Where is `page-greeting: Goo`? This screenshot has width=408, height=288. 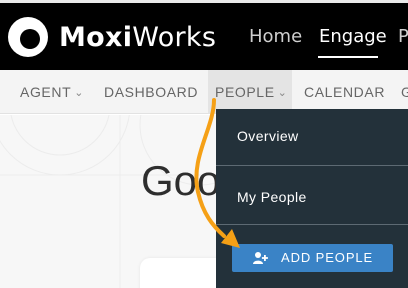 page-greeting: Goo is located at coordinates (181, 180).